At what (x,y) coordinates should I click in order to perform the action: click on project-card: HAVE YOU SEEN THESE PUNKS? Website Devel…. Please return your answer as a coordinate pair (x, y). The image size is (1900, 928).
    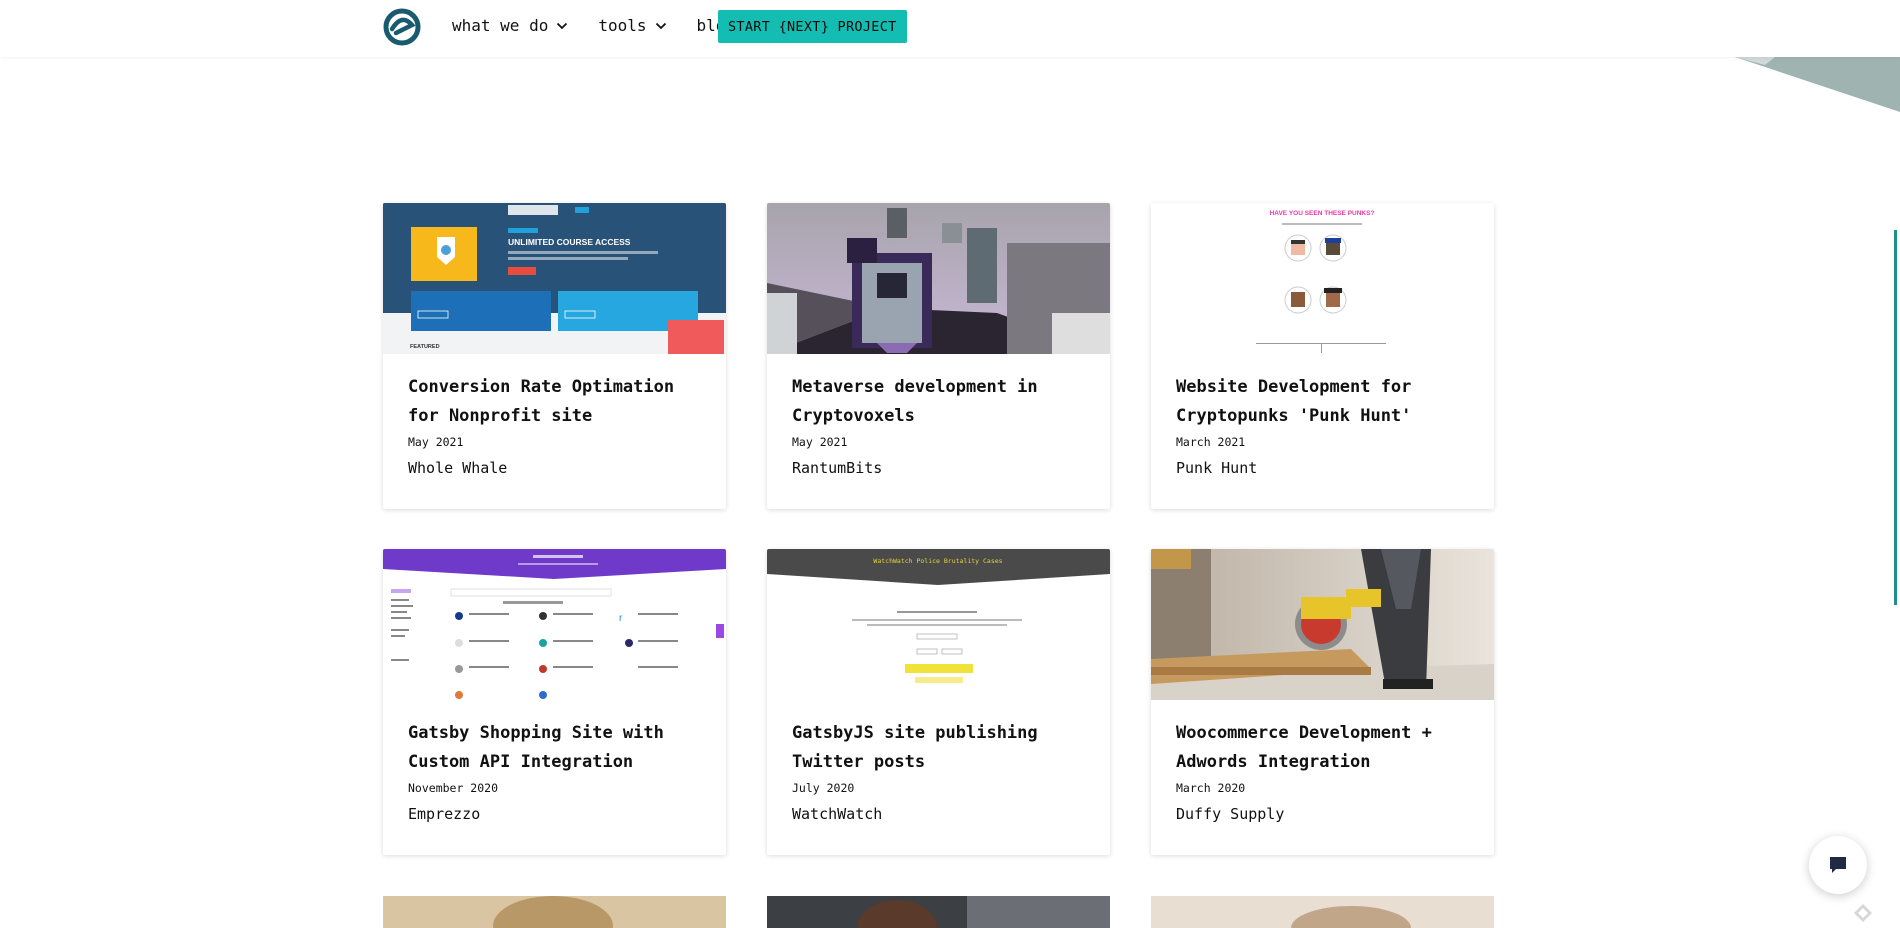
    Looking at the image, I should click on (1322, 356).